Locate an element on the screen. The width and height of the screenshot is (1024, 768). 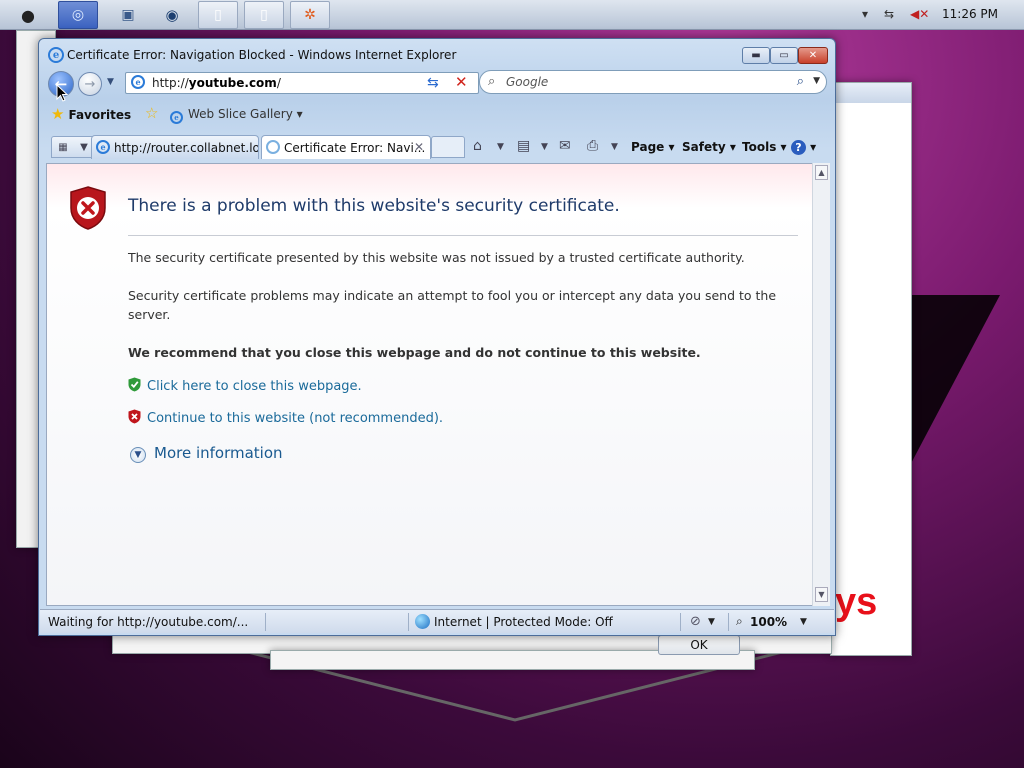
feeds-icon: ▤ is located at coordinates (523, 146).